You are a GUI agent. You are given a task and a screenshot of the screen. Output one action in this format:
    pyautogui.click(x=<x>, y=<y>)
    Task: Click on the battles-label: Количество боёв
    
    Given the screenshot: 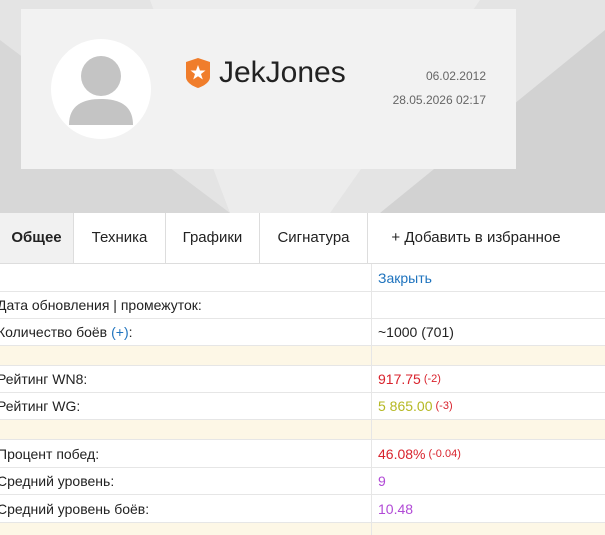 What is the action you would take?
    pyautogui.click(x=54, y=332)
    